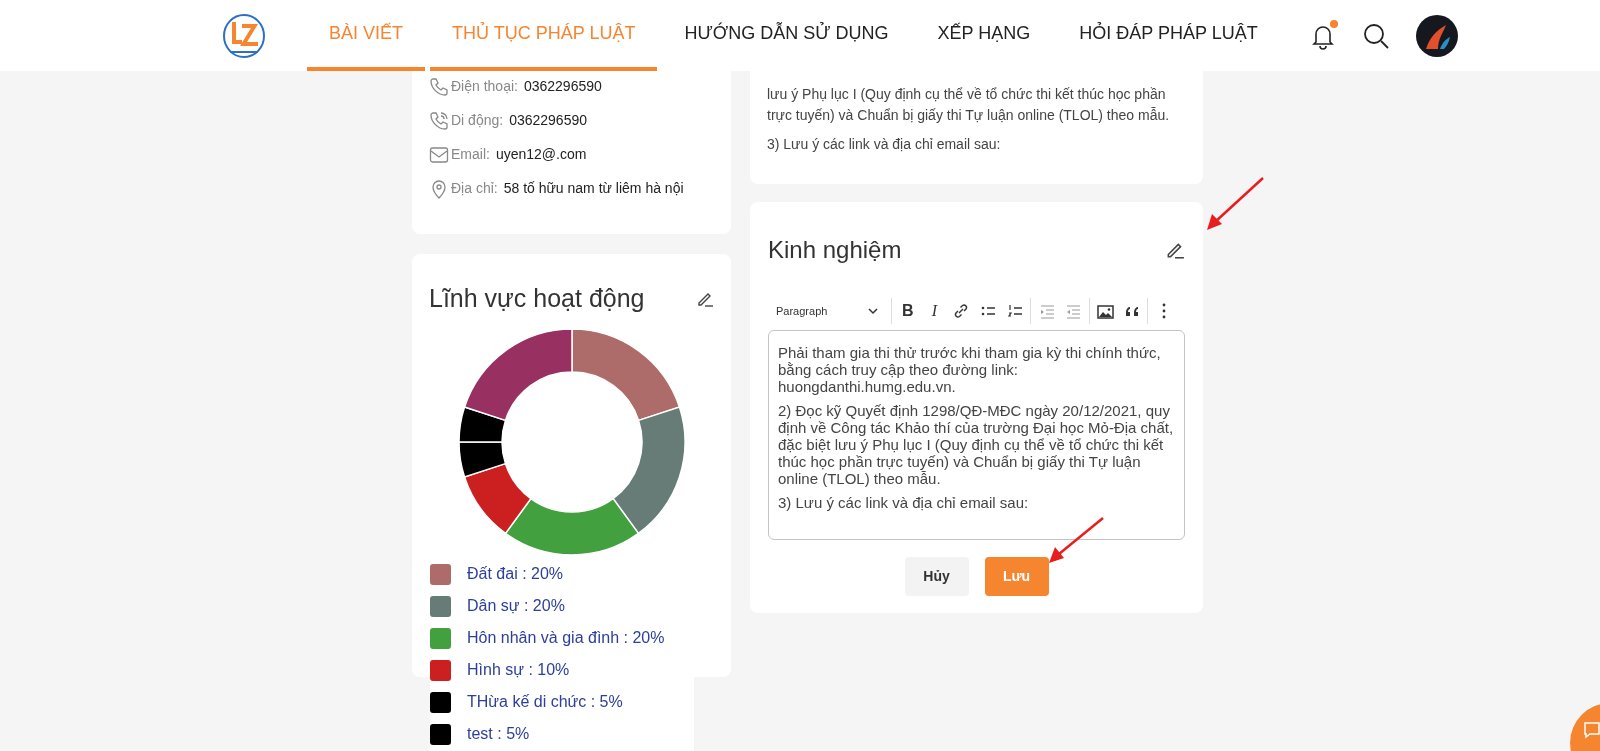 The width and height of the screenshot is (1600, 751). What do you see at coordinates (1073, 311) in the screenshot?
I see `outdent-icon` at bounding box center [1073, 311].